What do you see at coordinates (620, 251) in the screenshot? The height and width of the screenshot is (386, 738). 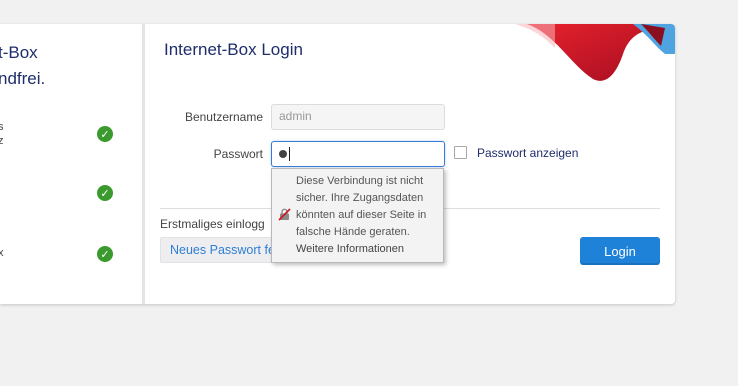 I see `login-button: Login` at bounding box center [620, 251].